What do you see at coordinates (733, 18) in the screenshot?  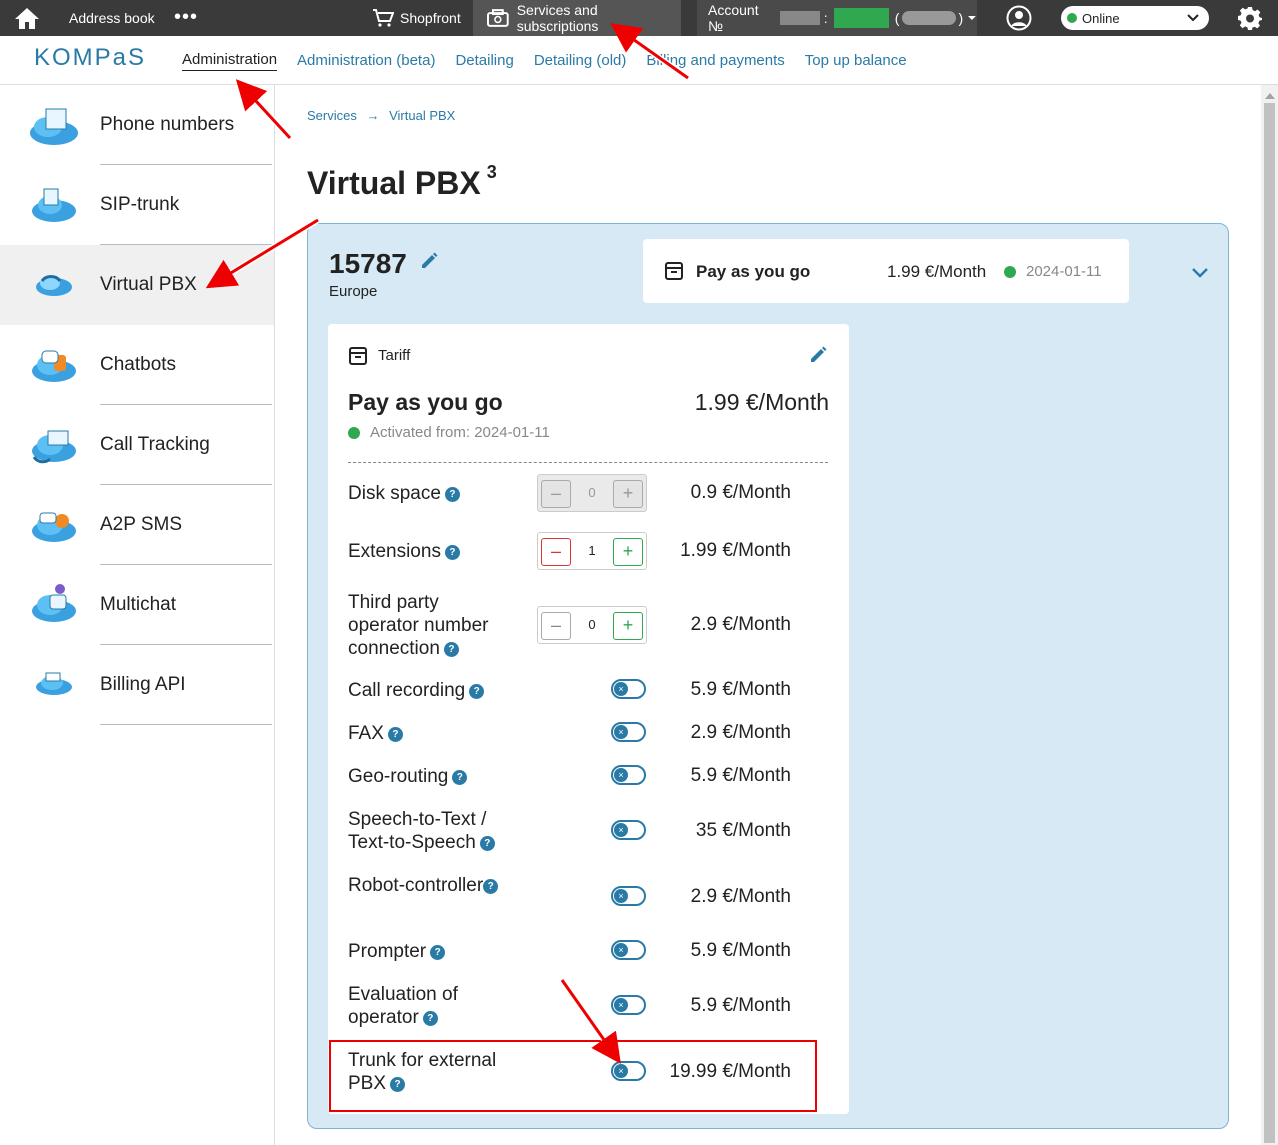 I see `account-label: Account №` at bounding box center [733, 18].